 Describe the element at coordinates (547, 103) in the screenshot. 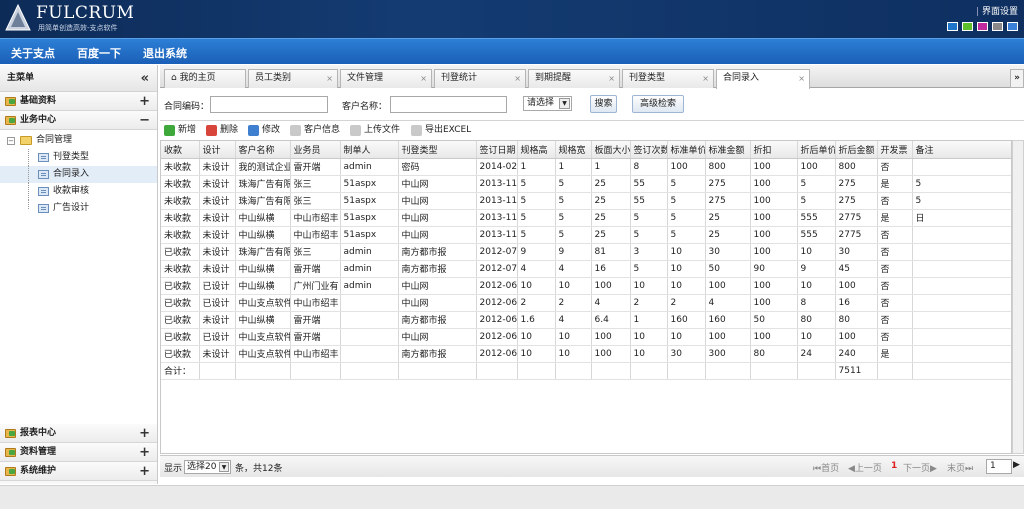

I see `filter-select: 请选择 ▼` at that location.